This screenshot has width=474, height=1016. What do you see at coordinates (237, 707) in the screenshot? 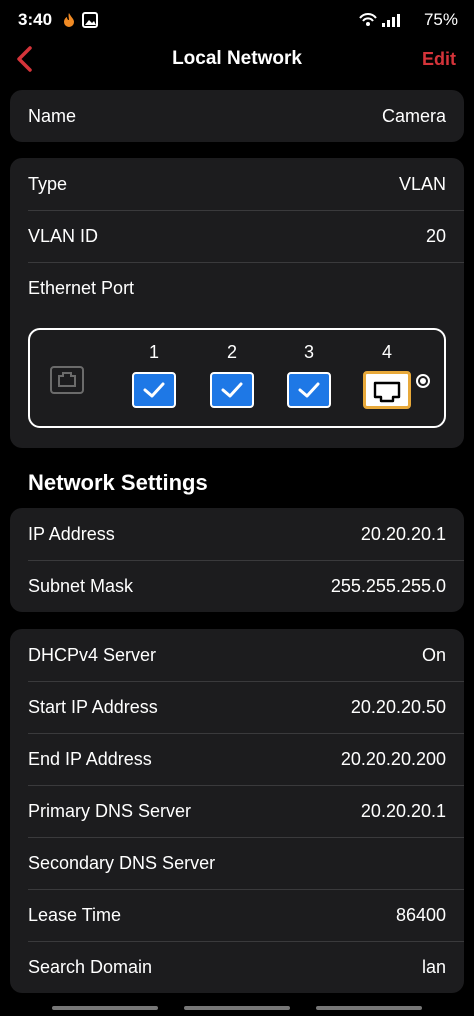
I see `start-ip-row: Start IP Address 20.20.20.50` at bounding box center [237, 707].